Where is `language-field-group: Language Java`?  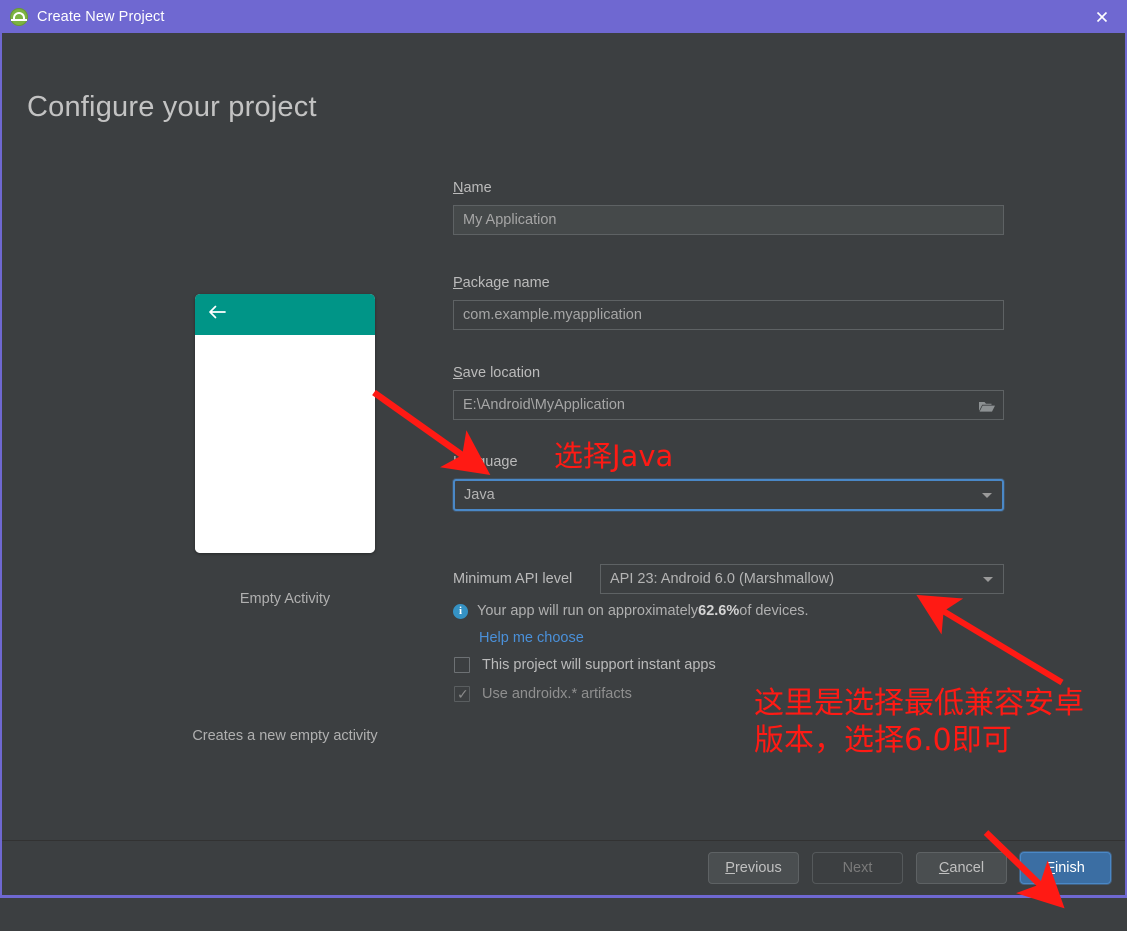
language-field-group: Language Java is located at coordinates (728, 482).